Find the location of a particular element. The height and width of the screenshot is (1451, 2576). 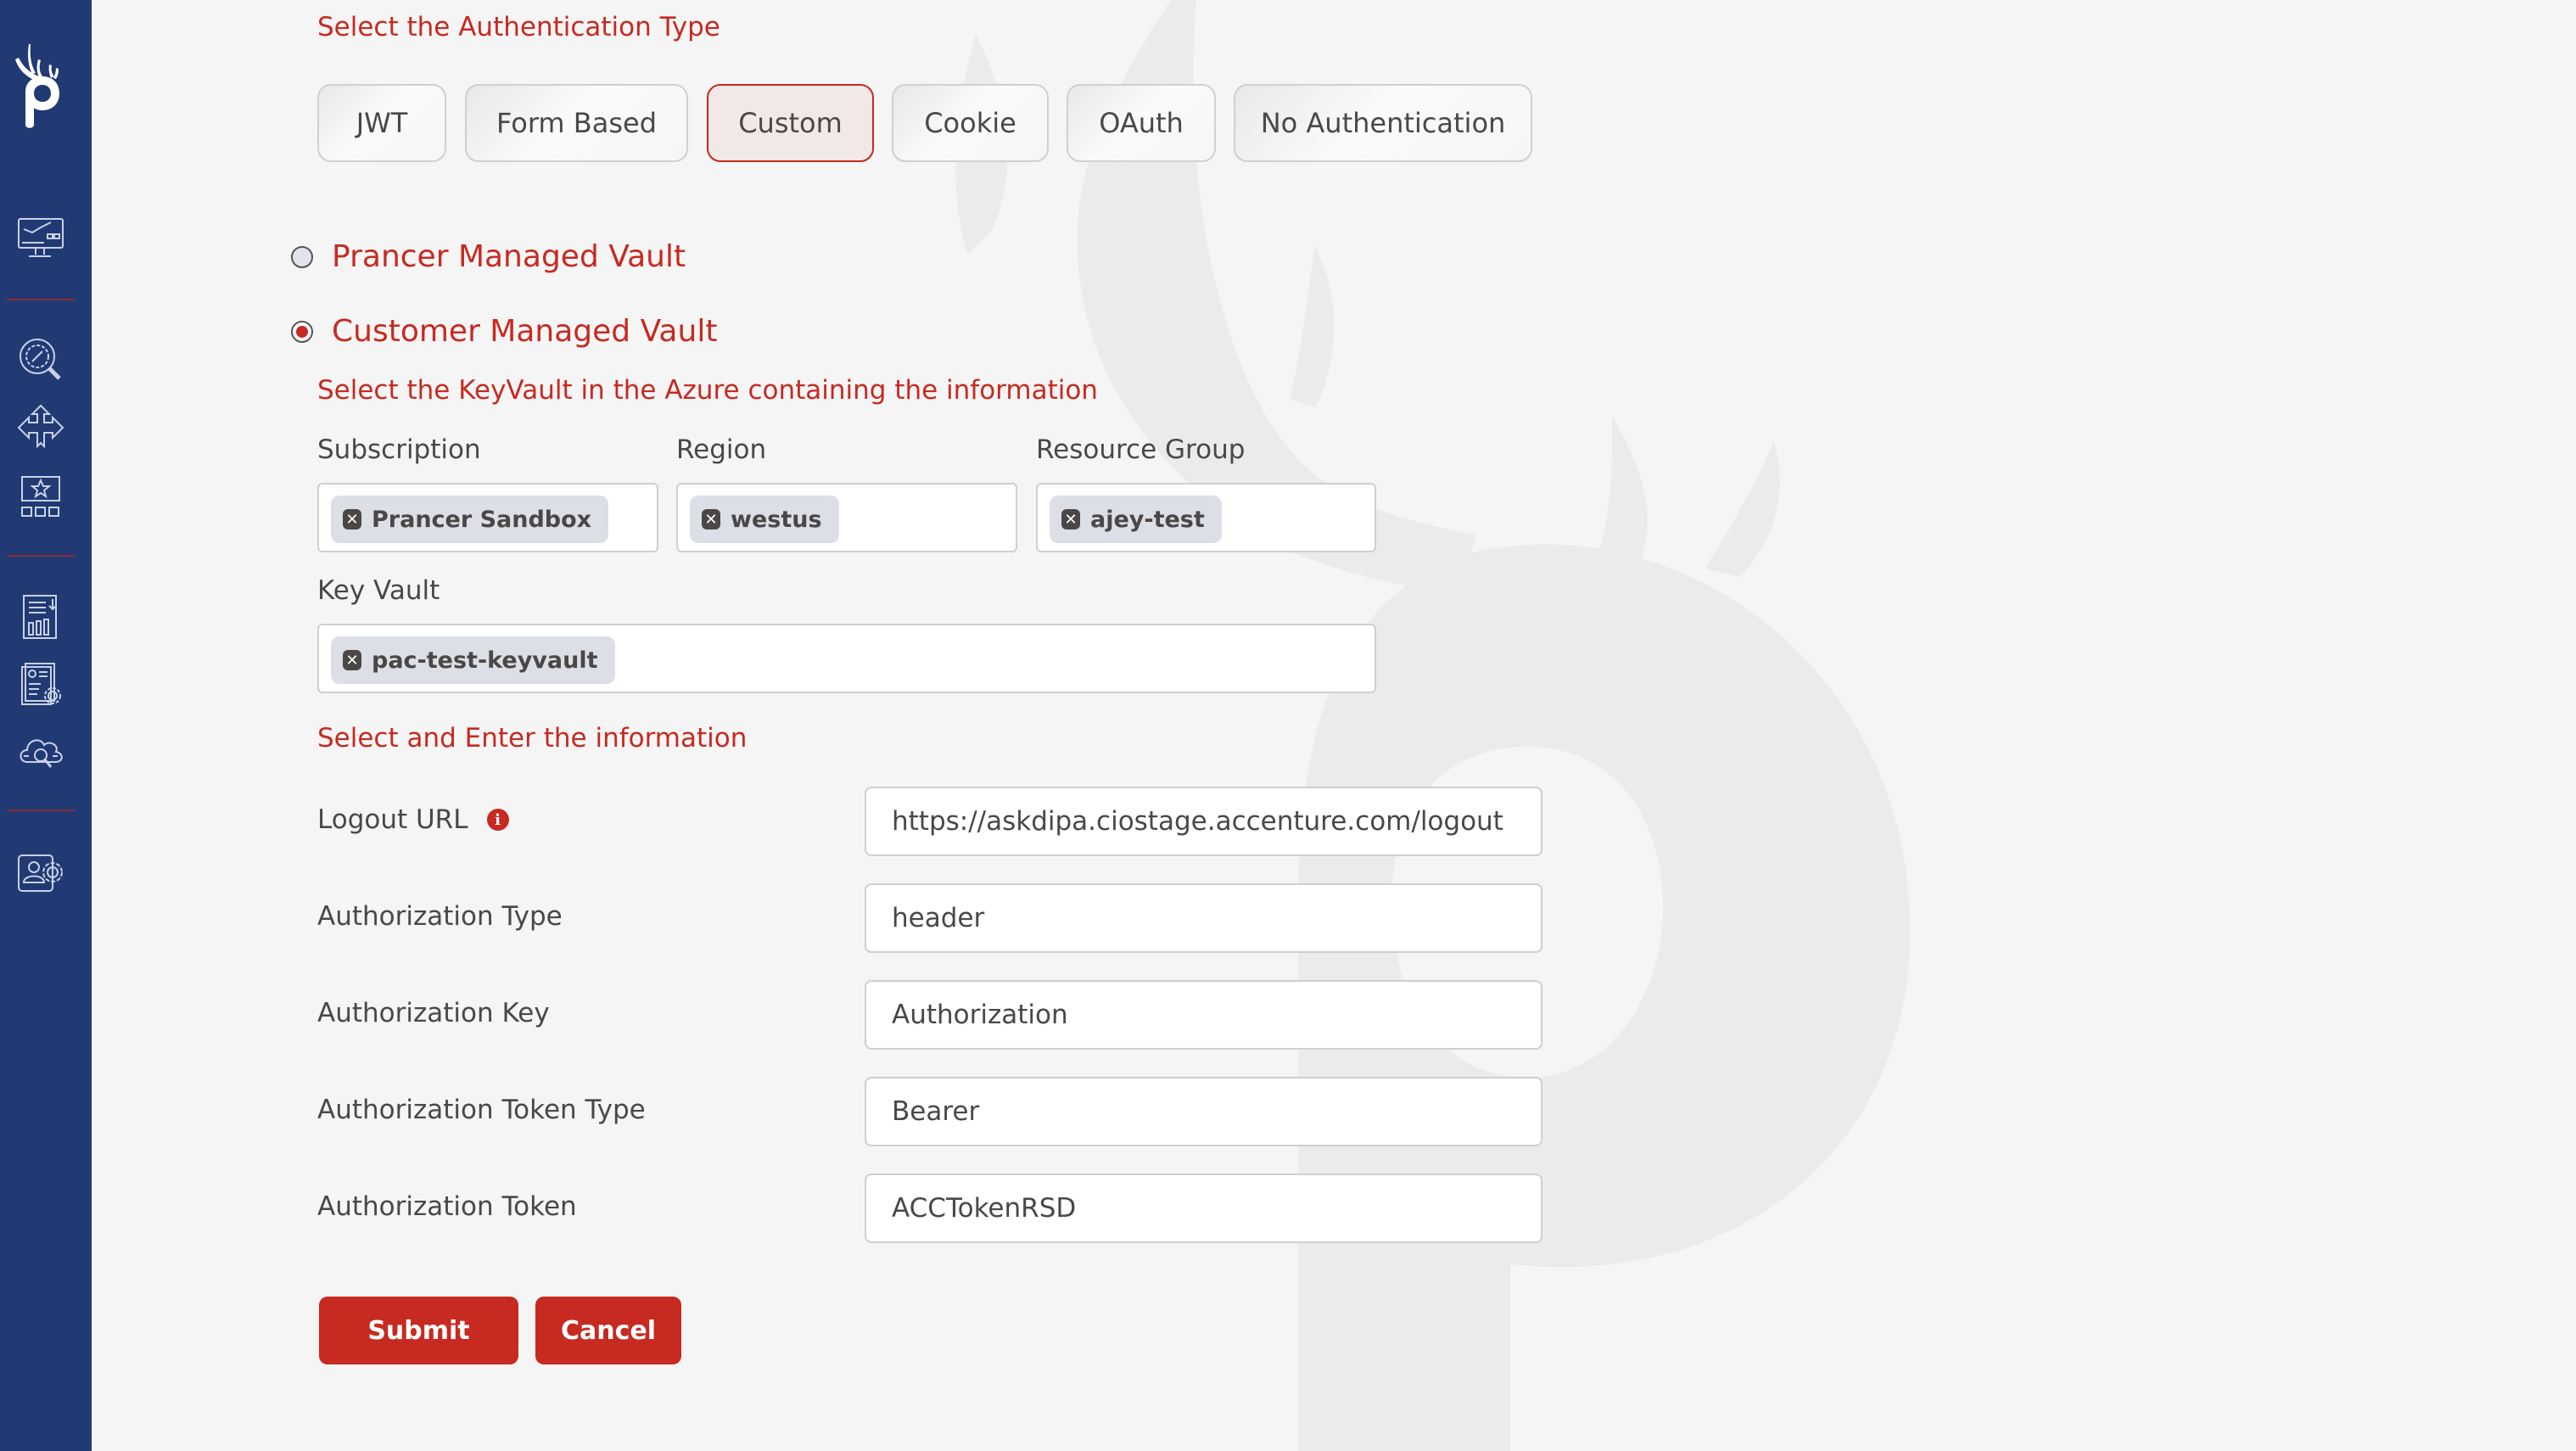

cancel-button: Cancel is located at coordinates (608, 1330).